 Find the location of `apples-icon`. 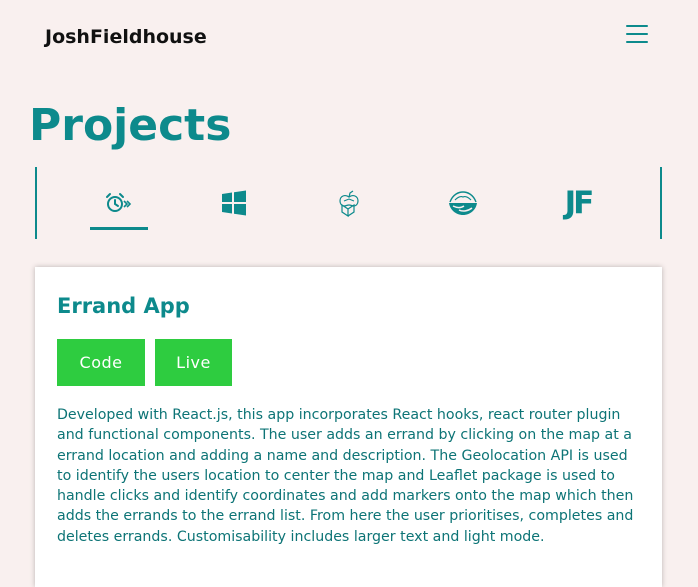

apples-icon is located at coordinates (349, 204).